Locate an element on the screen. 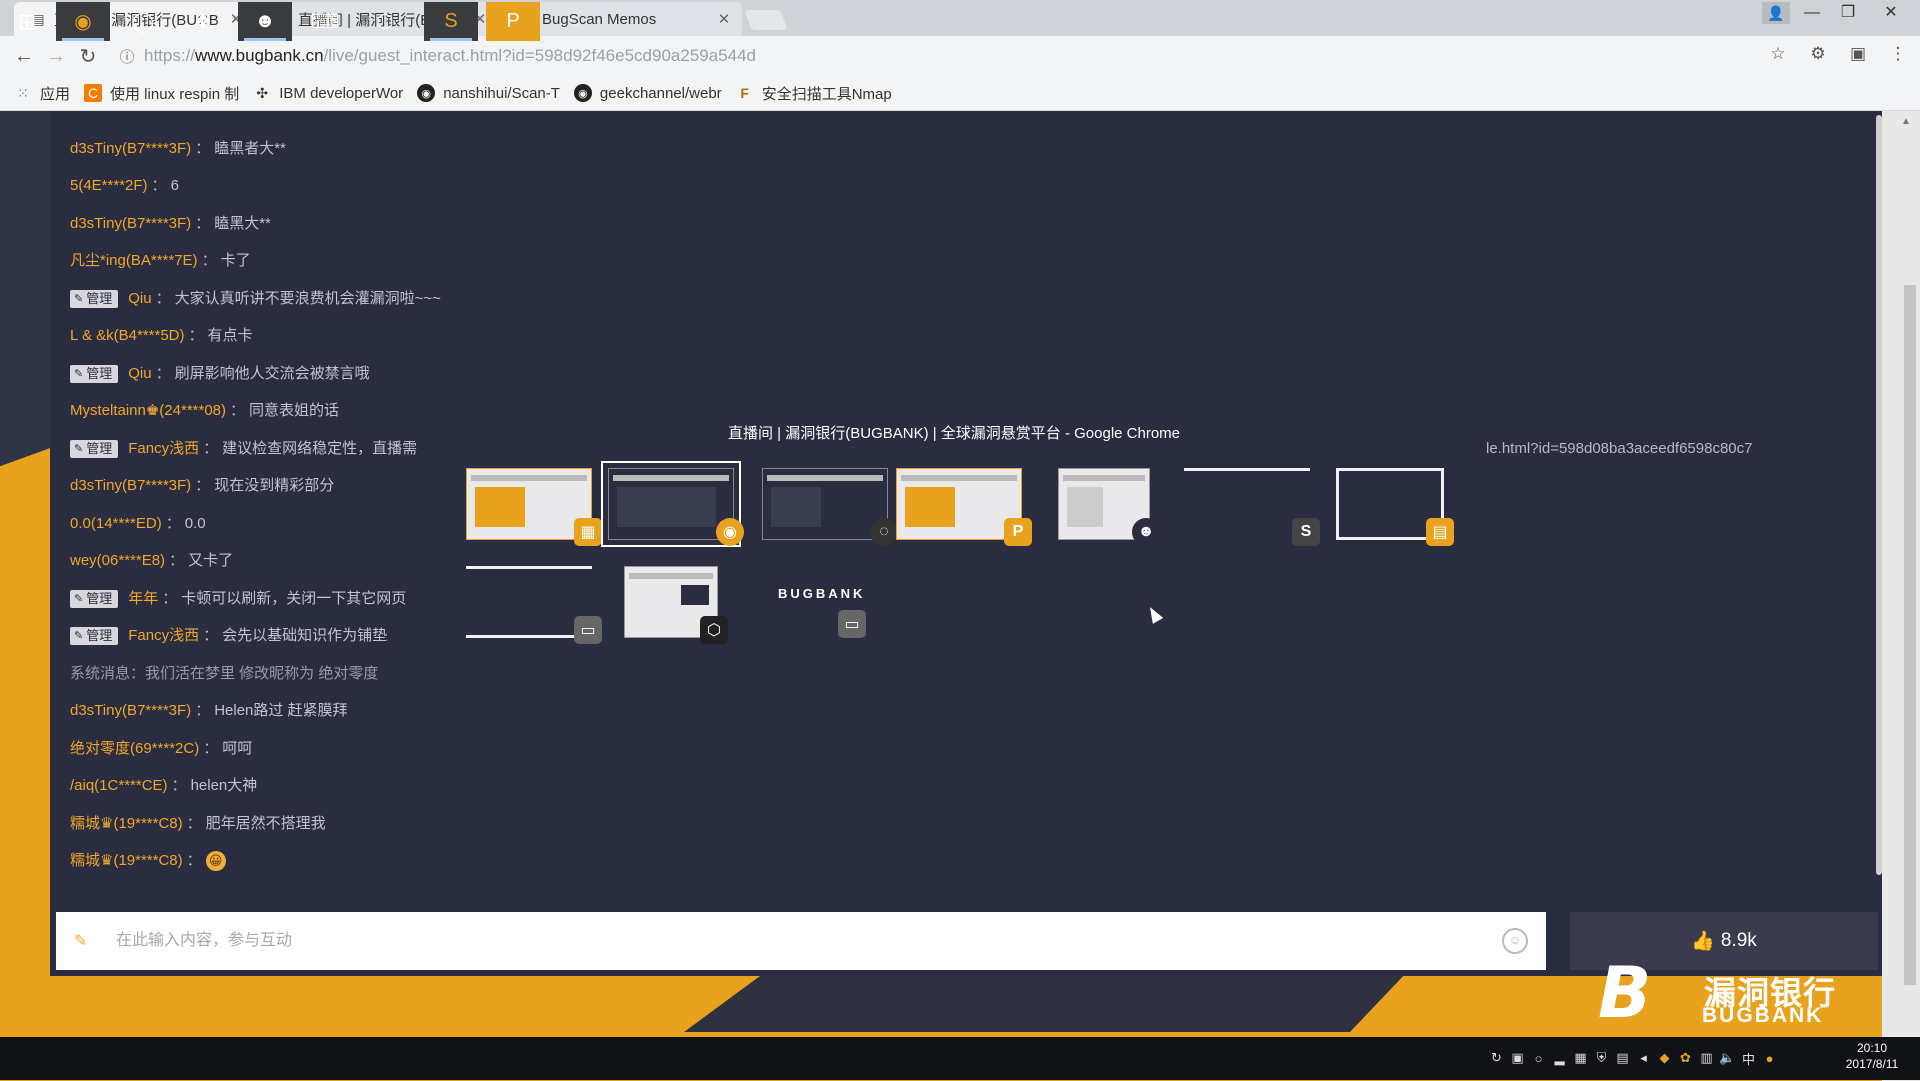  taskbar-avatar-app: ☻ is located at coordinates (265, 21).